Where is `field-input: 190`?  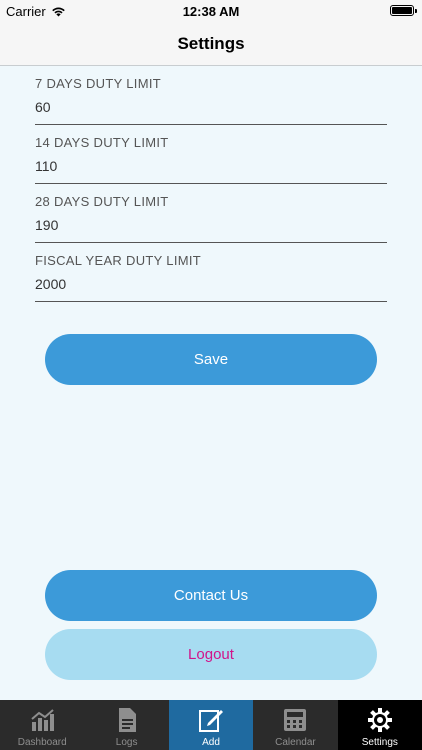
field-input: 190 is located at coordinates (211, 225).